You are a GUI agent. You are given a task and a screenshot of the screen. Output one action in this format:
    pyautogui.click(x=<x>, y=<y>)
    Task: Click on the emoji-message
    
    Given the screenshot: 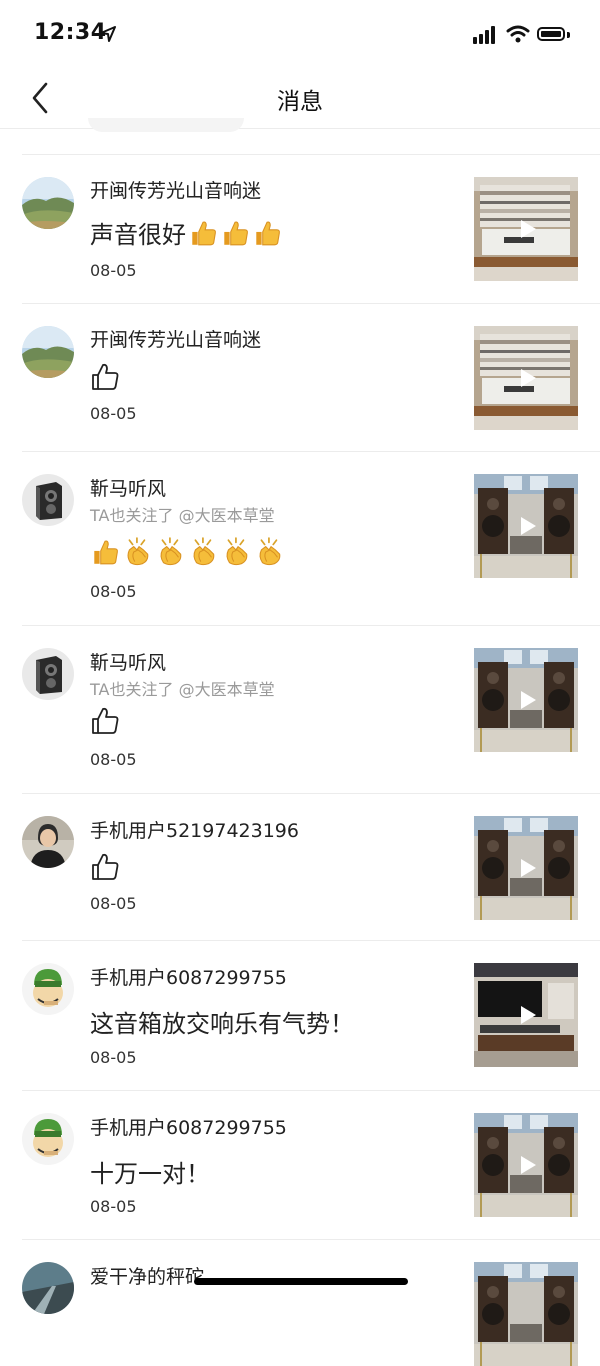 What is the action you would take?
    pyautogui.click(x=187, y=552)
    